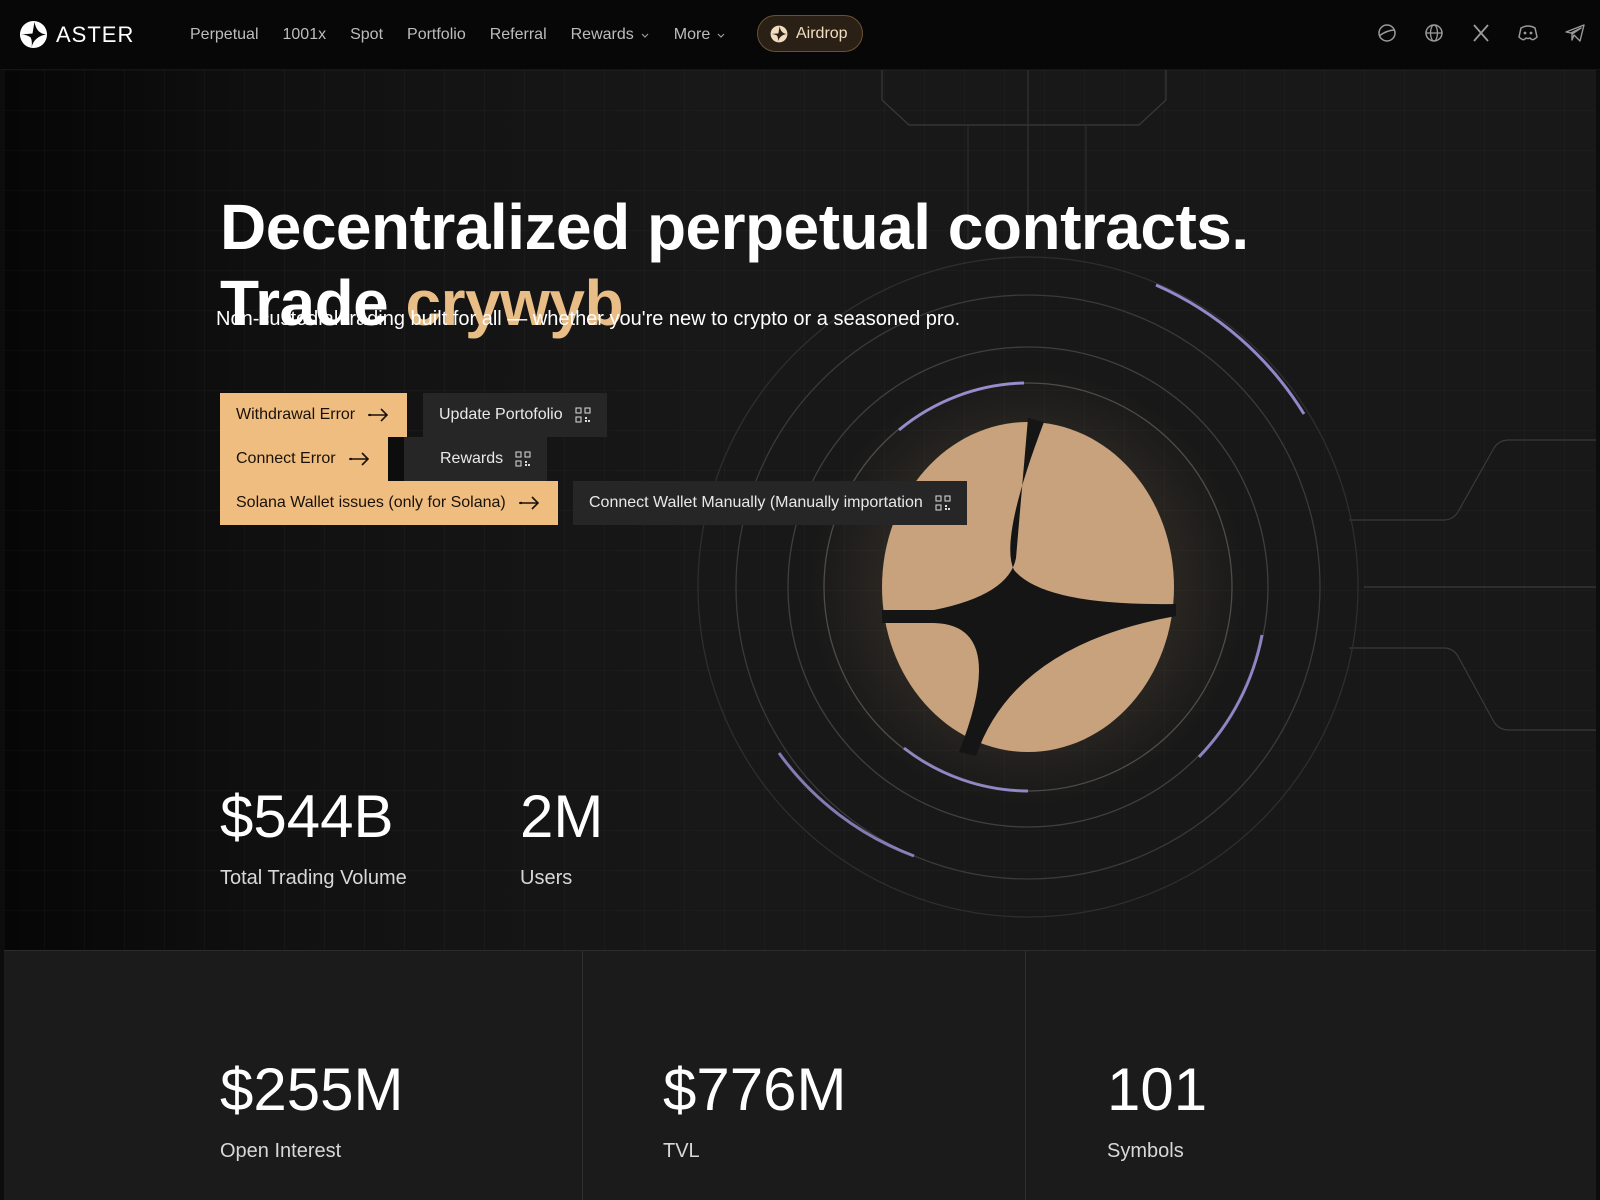  Describe the element at coordinates (1145, 1151) in the screenshot. I see `symbols-label: Symbols` at that location.